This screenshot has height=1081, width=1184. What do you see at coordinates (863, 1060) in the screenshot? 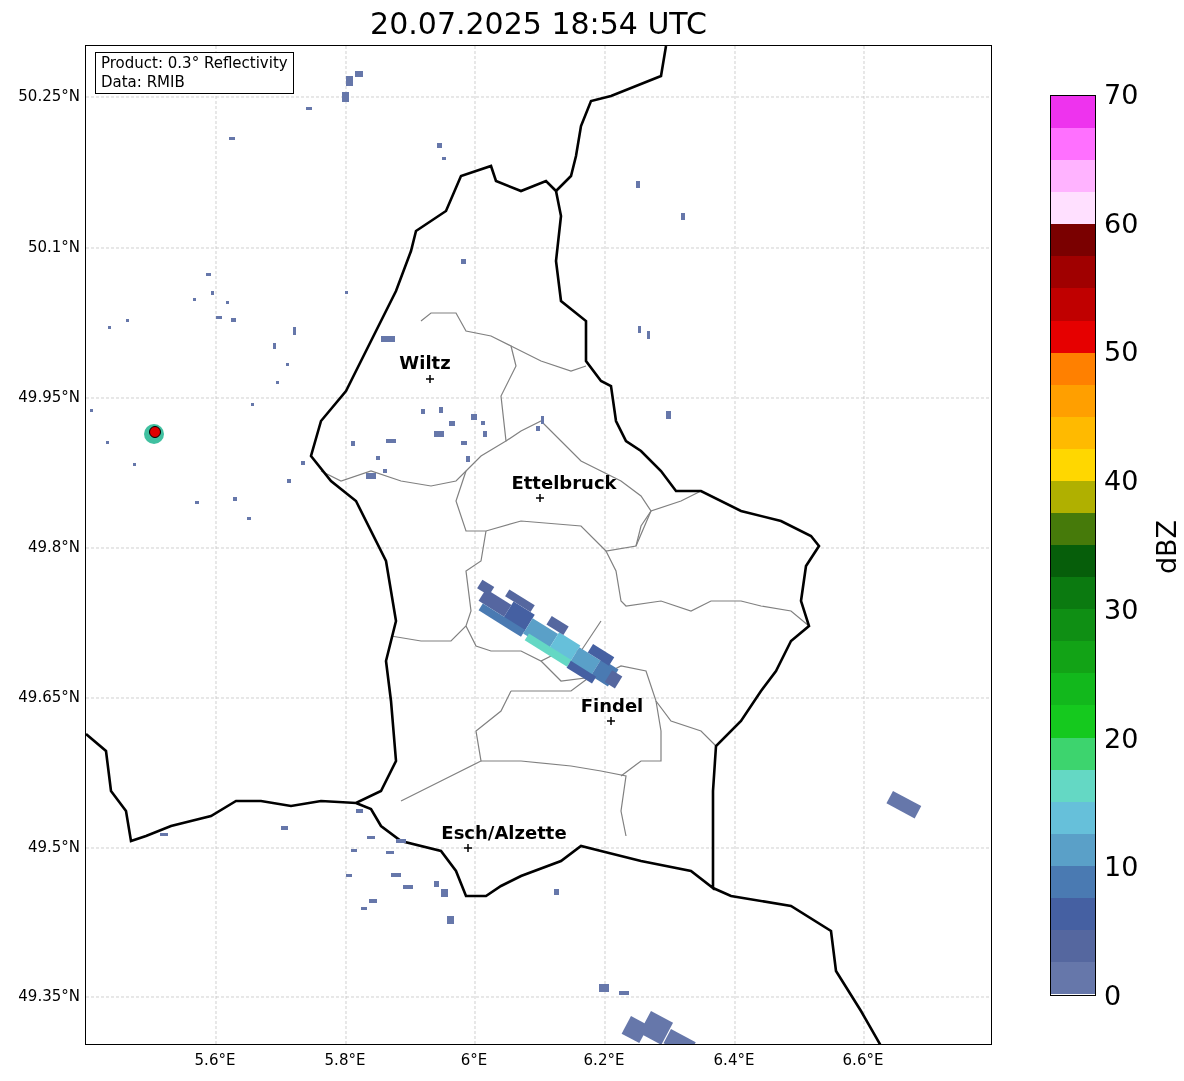
I see `longitude-label: 6.6°E` at bounding box center [863, 1060].